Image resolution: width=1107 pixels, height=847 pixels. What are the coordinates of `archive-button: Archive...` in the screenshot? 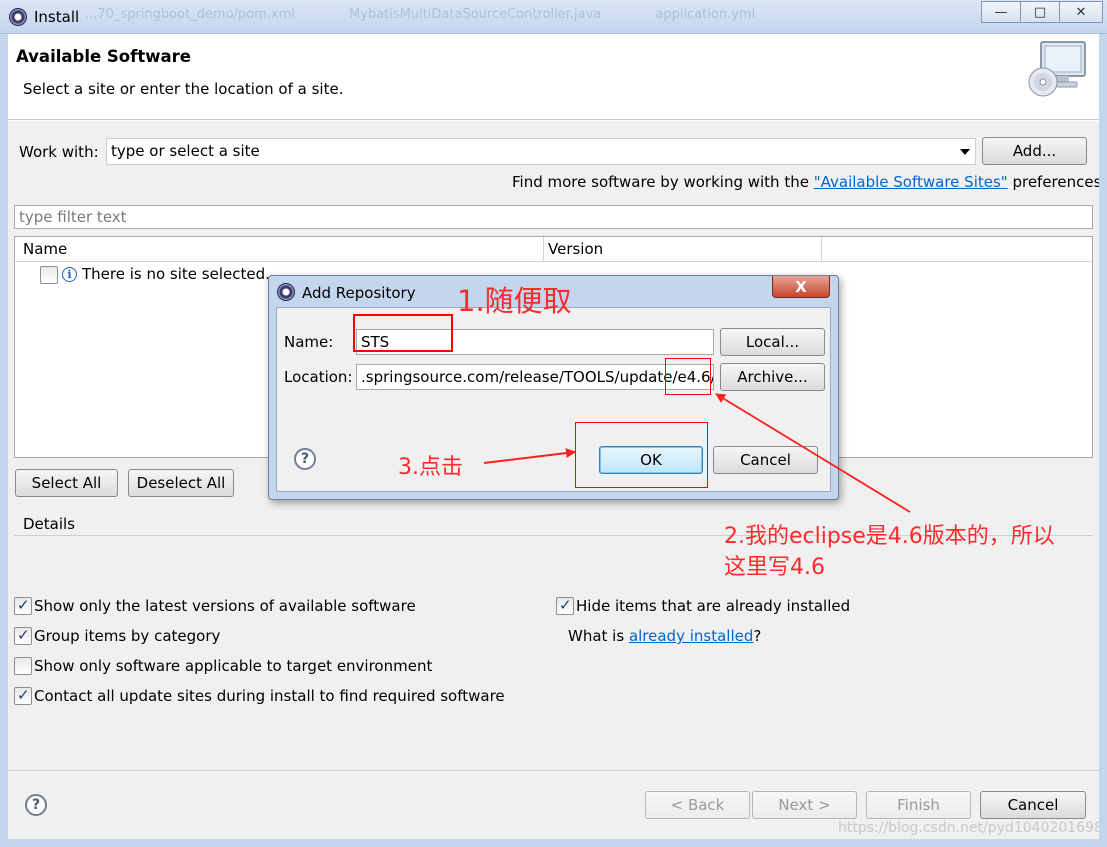 It's located at (772, 377).